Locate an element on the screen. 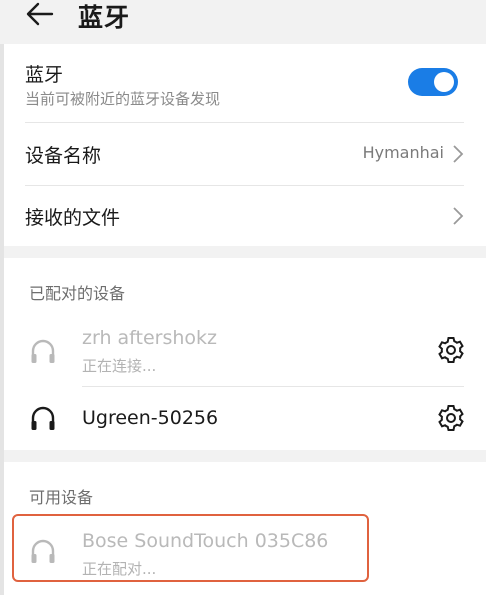  device-name-label: 设备名称 is located at coordinates (63, 156).